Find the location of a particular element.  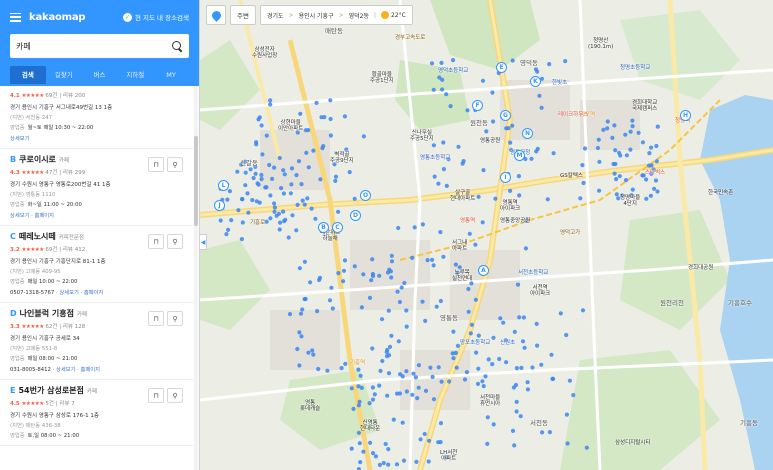

map-label: GS칼텍스 is located at coordinates (571, 176).